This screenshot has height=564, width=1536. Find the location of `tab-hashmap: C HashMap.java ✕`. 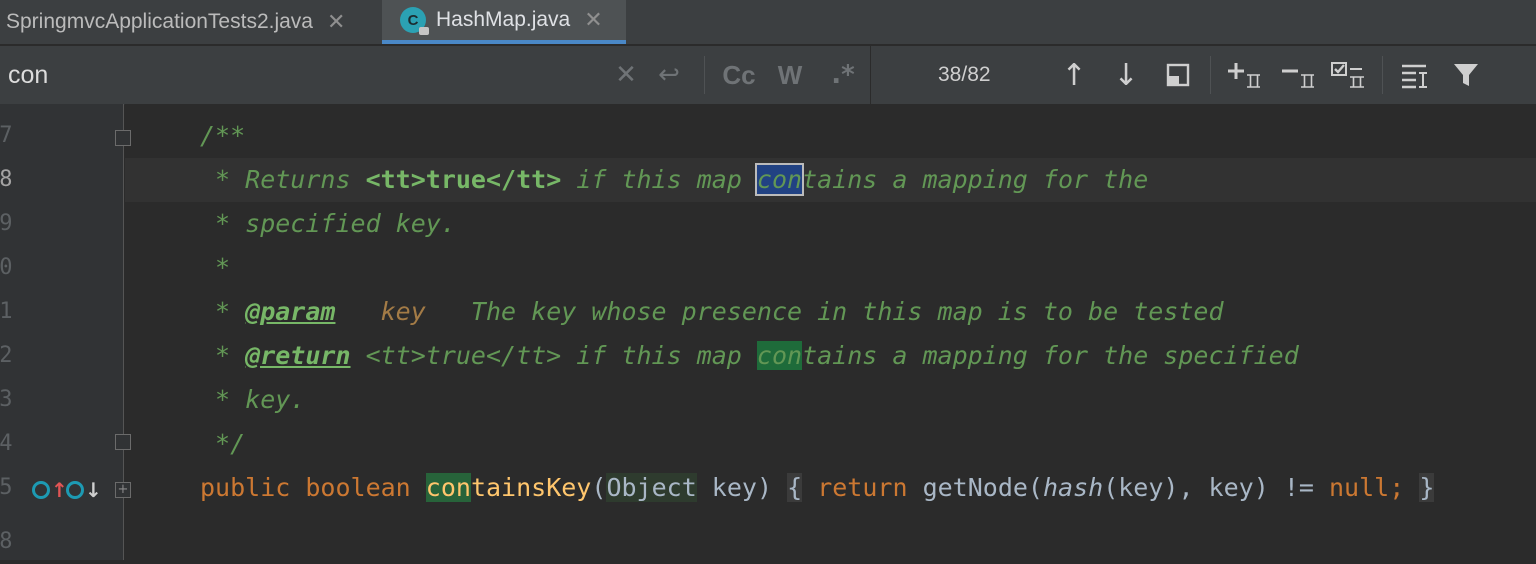

tab-hashmap: C HashMap.java ✕ is located at coordinates (504, 22).